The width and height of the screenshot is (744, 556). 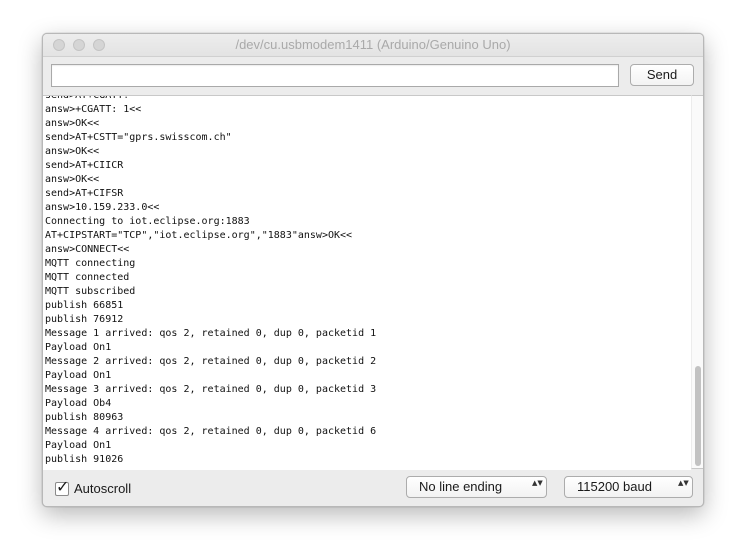 I want to click on console-line: send>AT+CIFSR, so click(x=84, y=193).